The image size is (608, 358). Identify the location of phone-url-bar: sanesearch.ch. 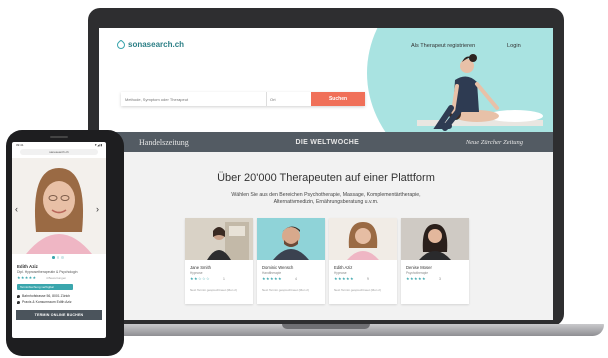
(59, 152).